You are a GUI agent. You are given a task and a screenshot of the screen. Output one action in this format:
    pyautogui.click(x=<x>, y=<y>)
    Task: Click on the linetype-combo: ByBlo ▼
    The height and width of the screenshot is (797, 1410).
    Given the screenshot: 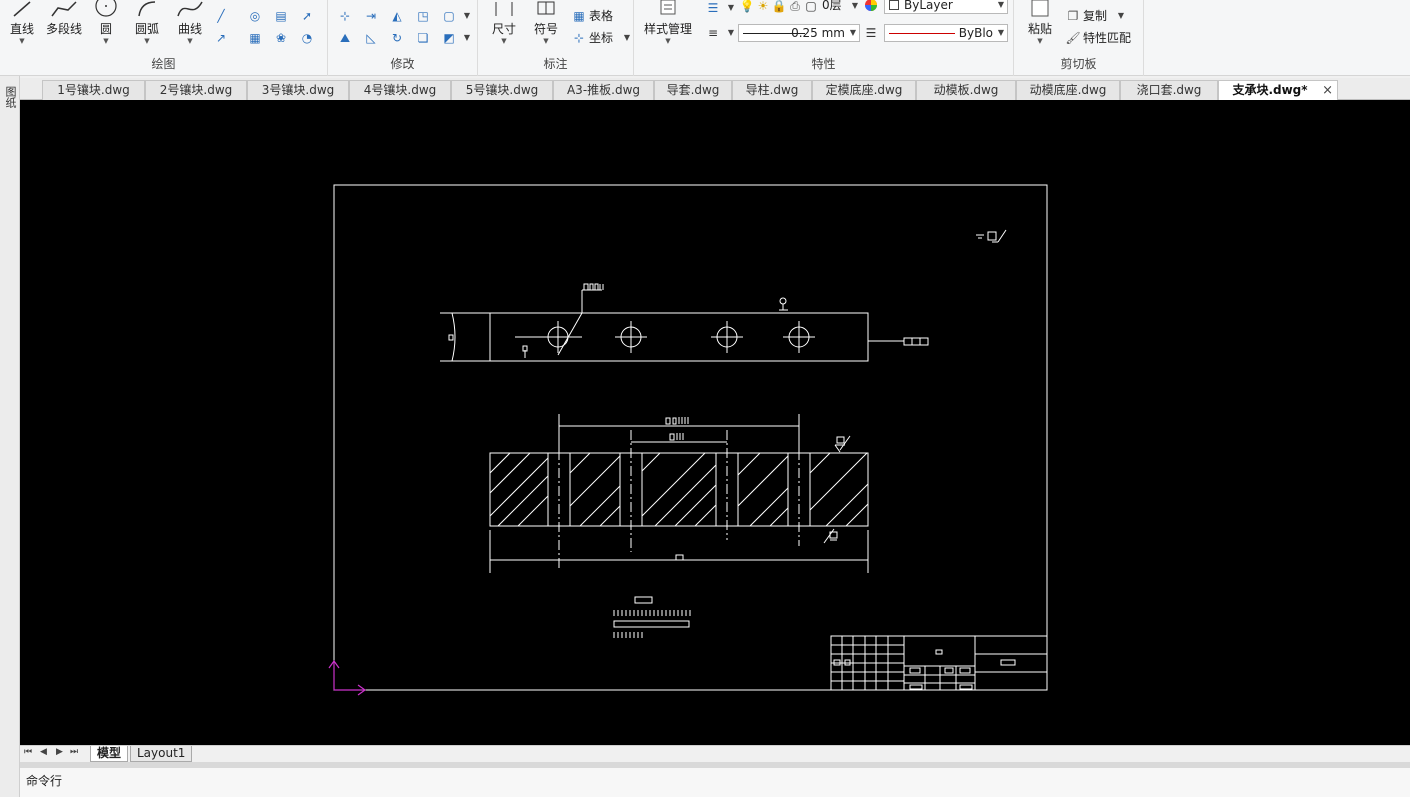 What is the action you would take?
    pyautogui.click(x=946, y=33)
    